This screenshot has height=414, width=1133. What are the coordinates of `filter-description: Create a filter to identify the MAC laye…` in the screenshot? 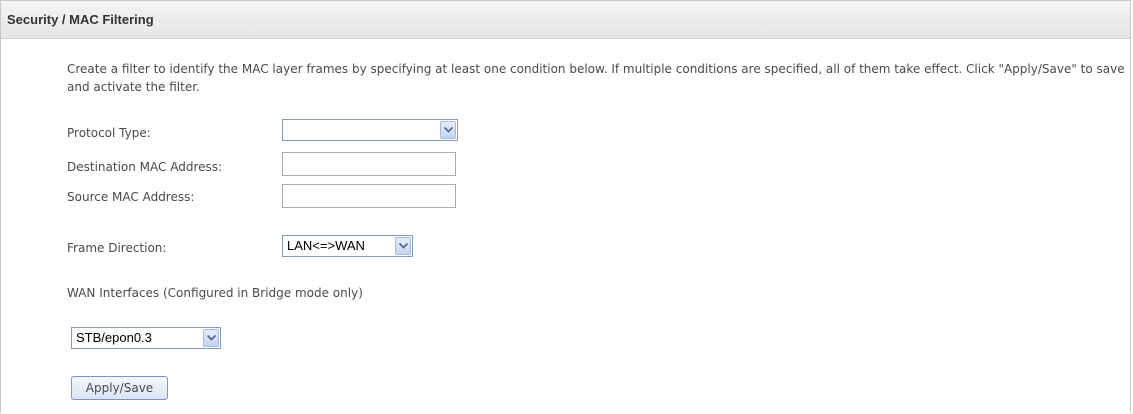 It's located at (596, 78).